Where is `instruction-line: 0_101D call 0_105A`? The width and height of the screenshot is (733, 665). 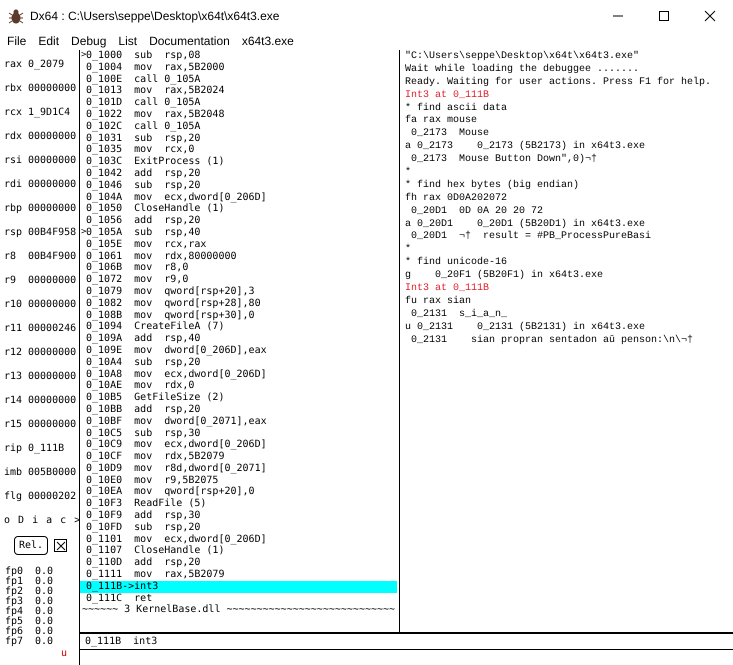
instruction-line: 0_101D call 0_105A is located at coordinates (238, 103).